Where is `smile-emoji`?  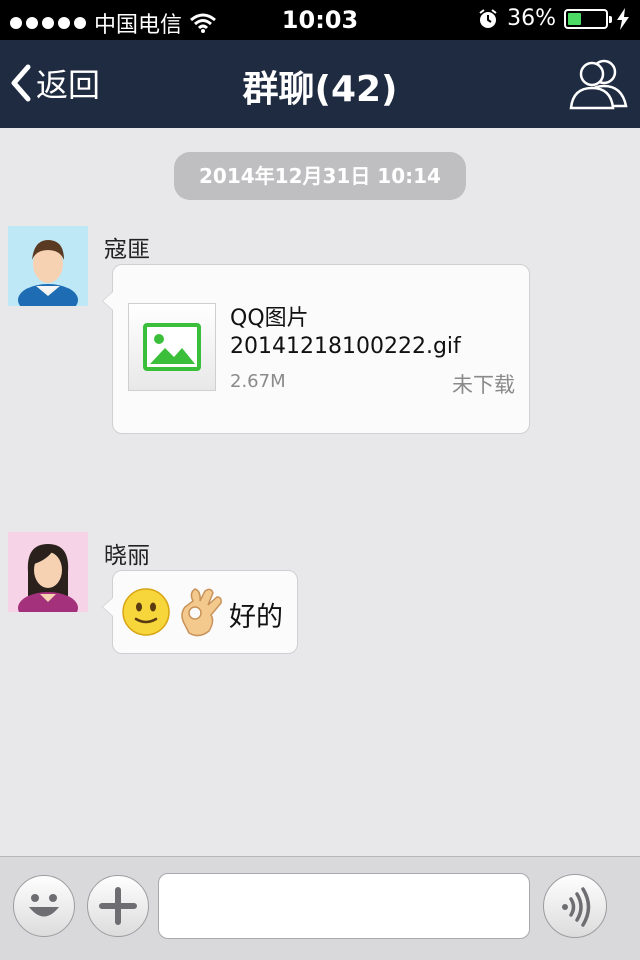 smile-emoji is located at coordinates (146, 612).